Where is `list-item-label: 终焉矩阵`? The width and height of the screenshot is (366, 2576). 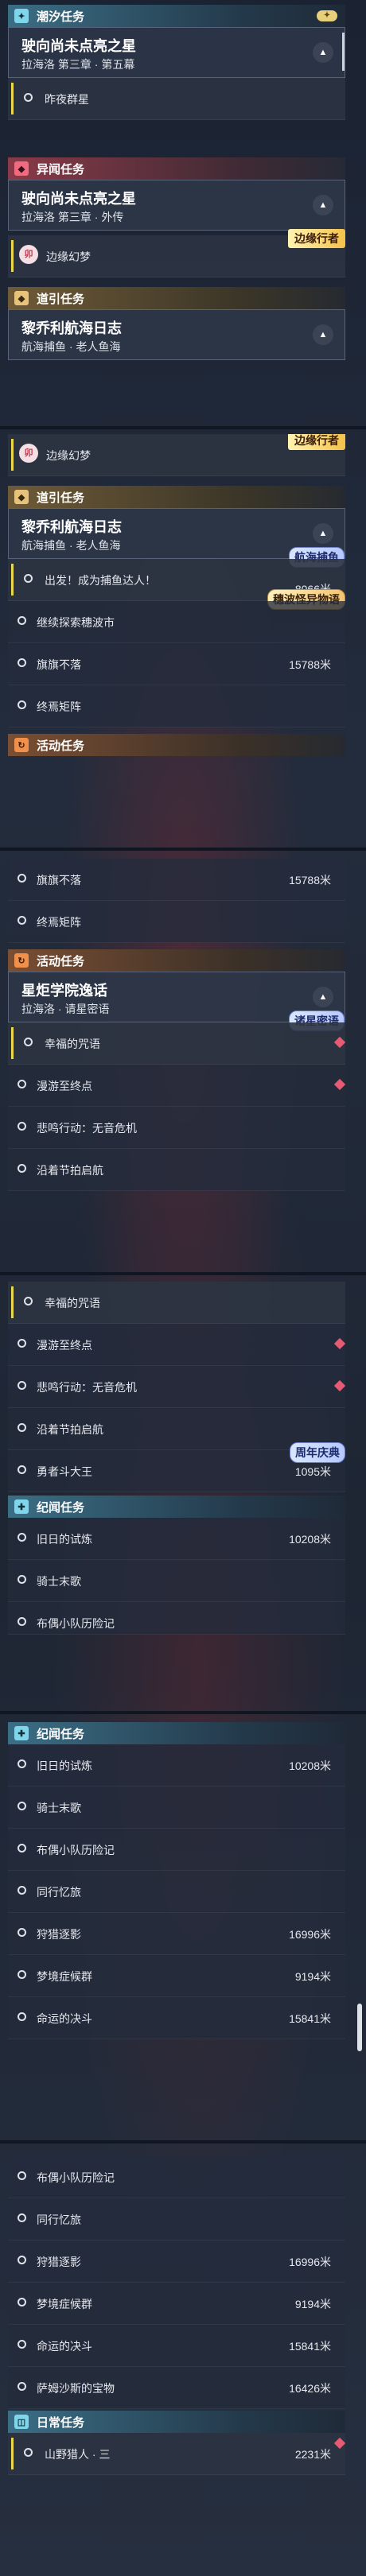 list-item-label: 终焉矩阵 is located at coordinates (59, 922).